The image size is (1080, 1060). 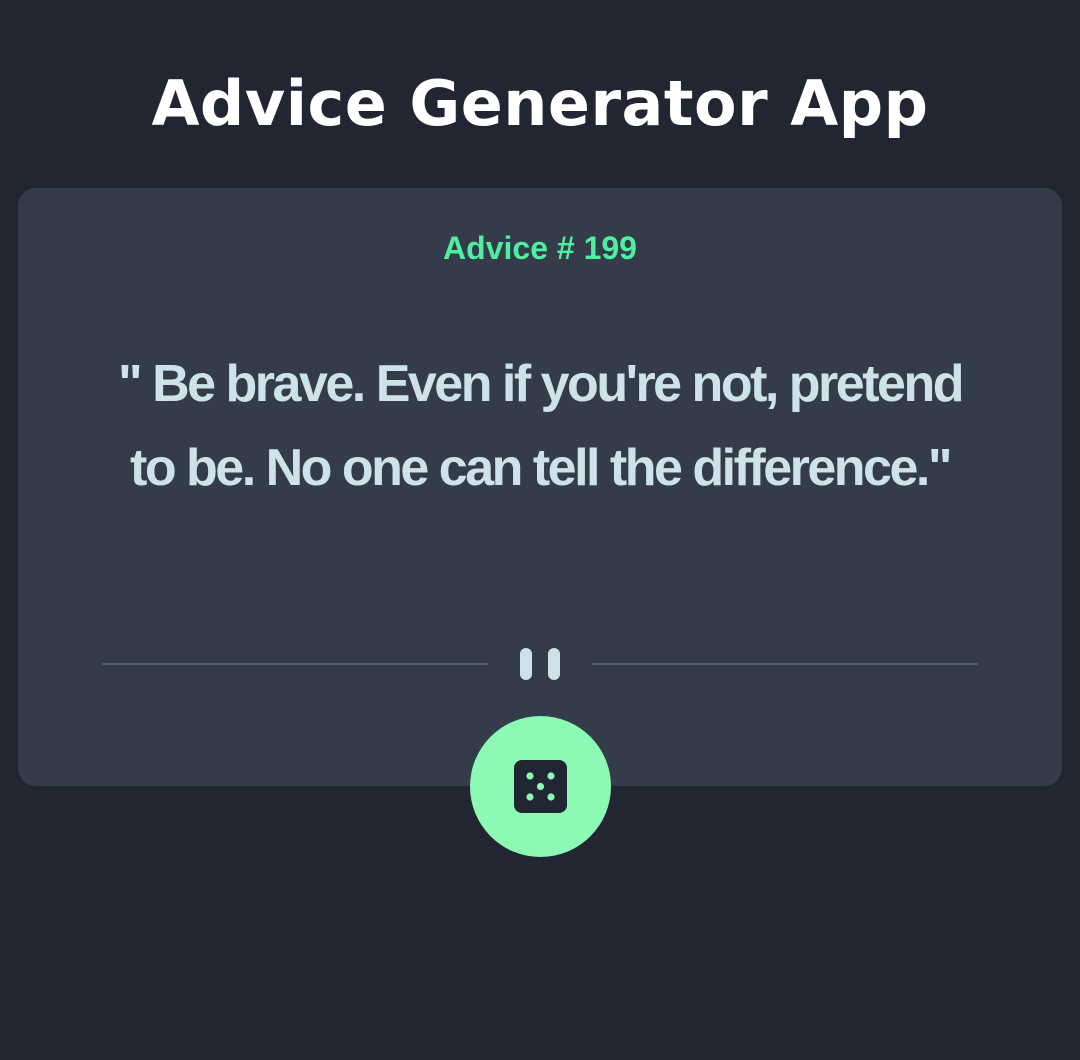 What do you see at coordinates (785, 664) in the screenshot?
I see `divider-line-right` at bounding box center [785, 664].